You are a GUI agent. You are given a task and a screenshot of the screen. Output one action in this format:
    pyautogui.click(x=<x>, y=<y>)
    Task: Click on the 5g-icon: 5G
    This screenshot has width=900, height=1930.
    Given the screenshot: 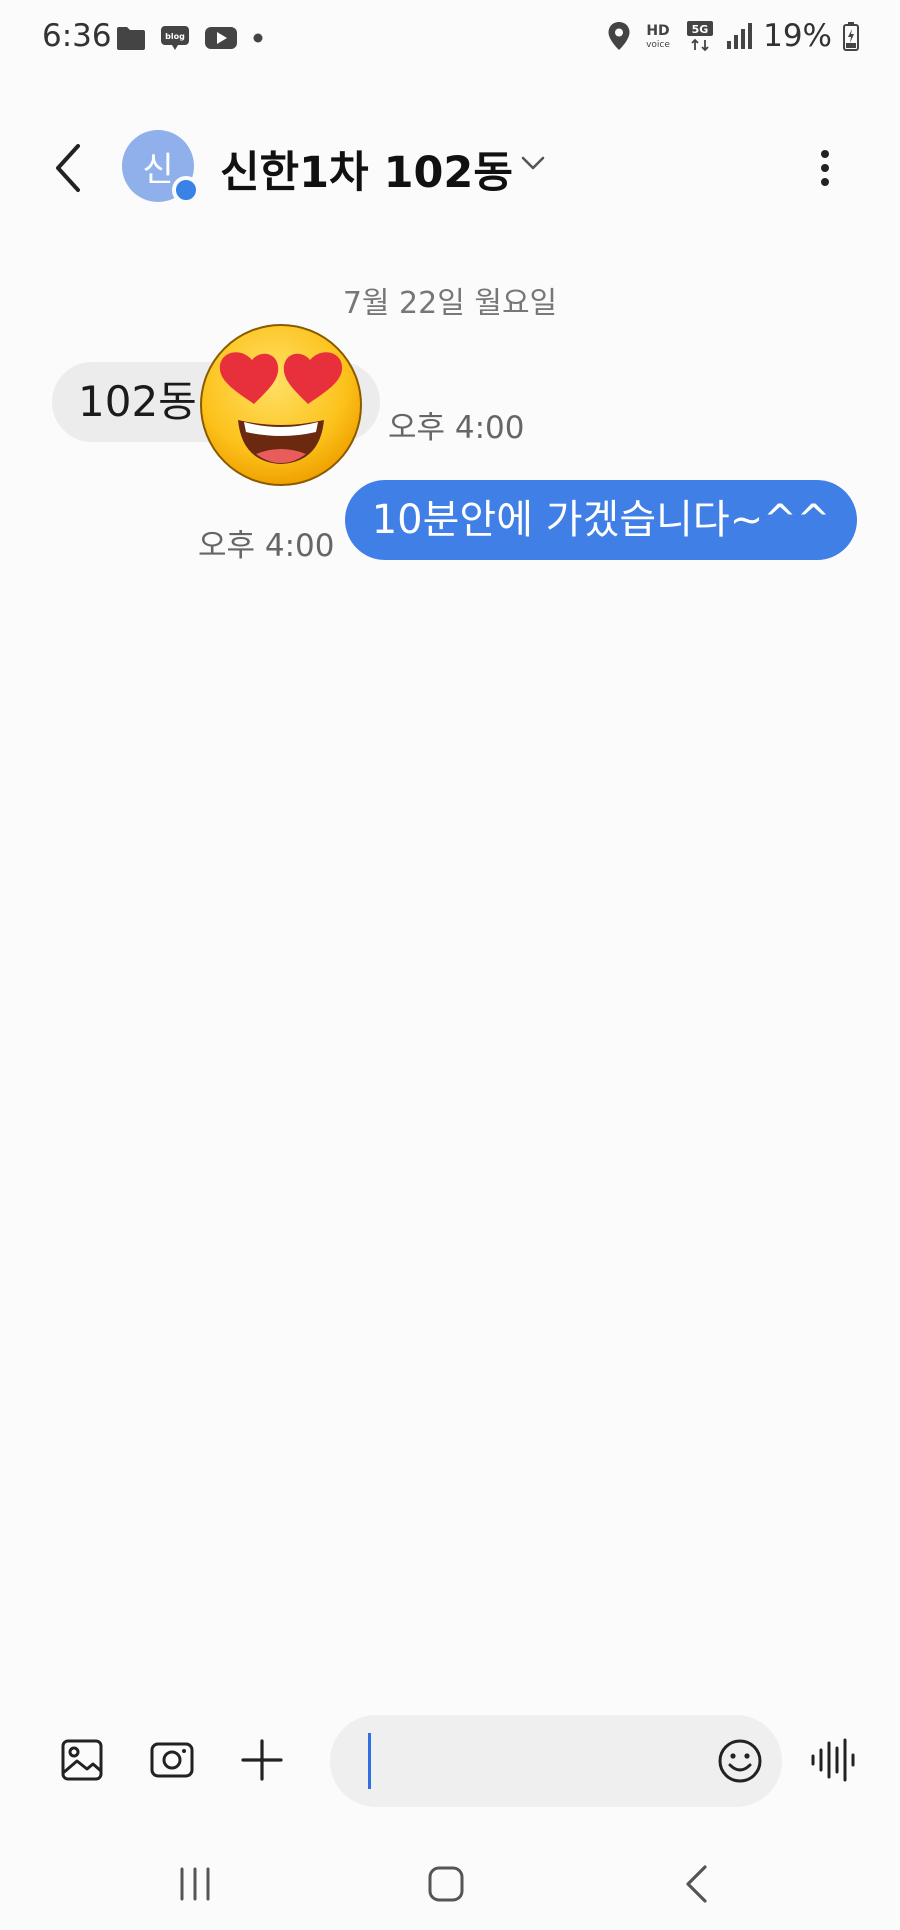 What is the action you would take?
    pyautogui.click(x=700, y=36)
    